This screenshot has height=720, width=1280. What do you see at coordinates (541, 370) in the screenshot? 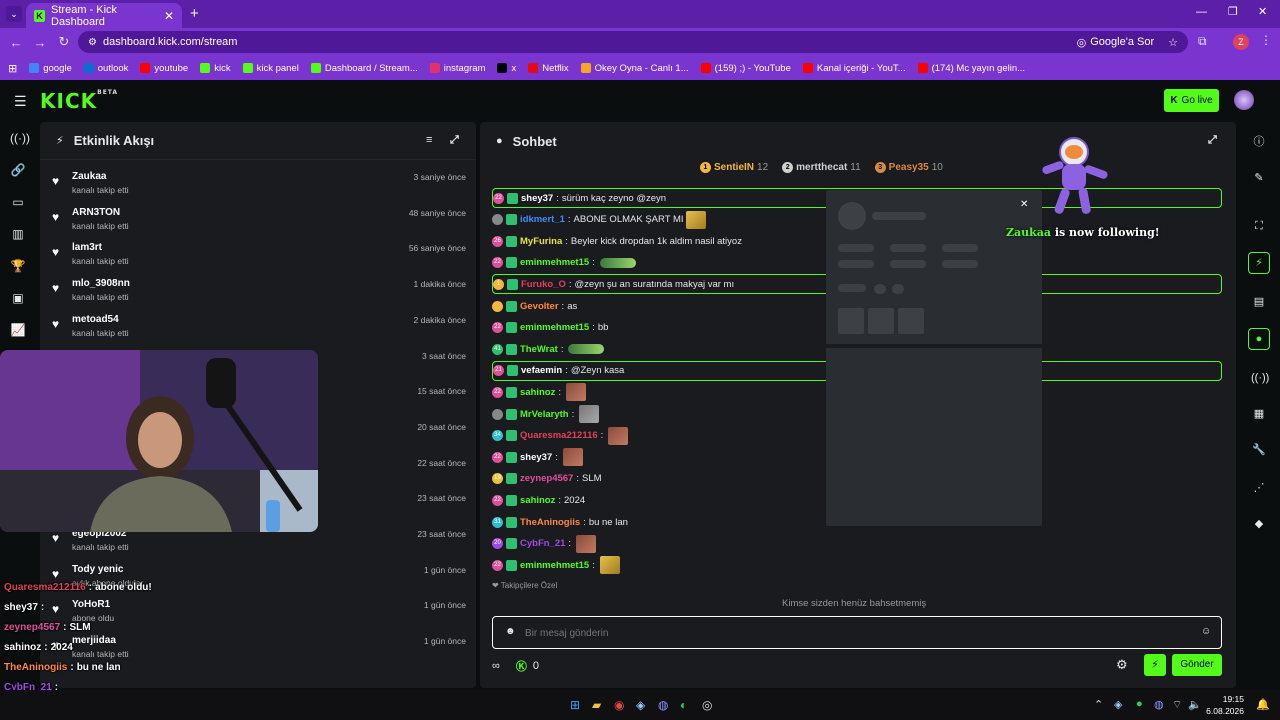
I see `chat-username: vefaemin` at bounding box center [541, 370].